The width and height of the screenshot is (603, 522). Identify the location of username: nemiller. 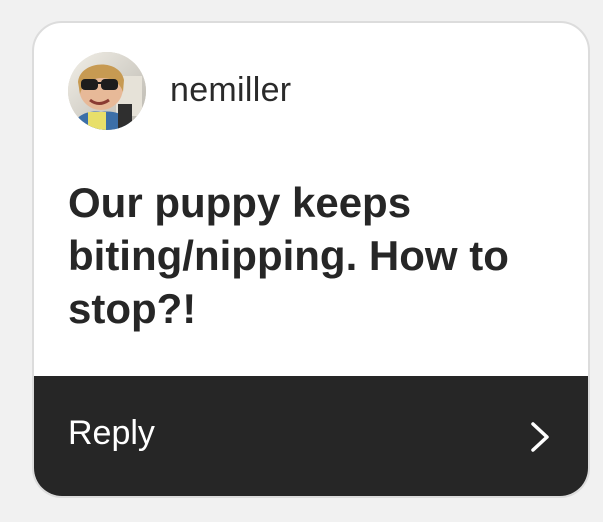
(230, 90).